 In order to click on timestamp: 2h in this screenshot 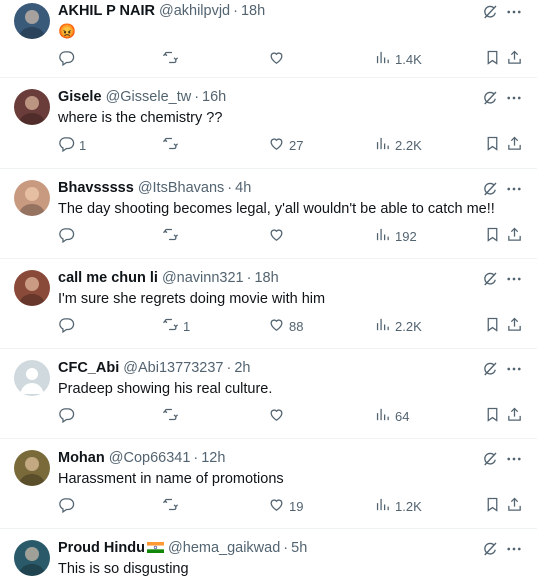, I will do `click(242, 368)`.